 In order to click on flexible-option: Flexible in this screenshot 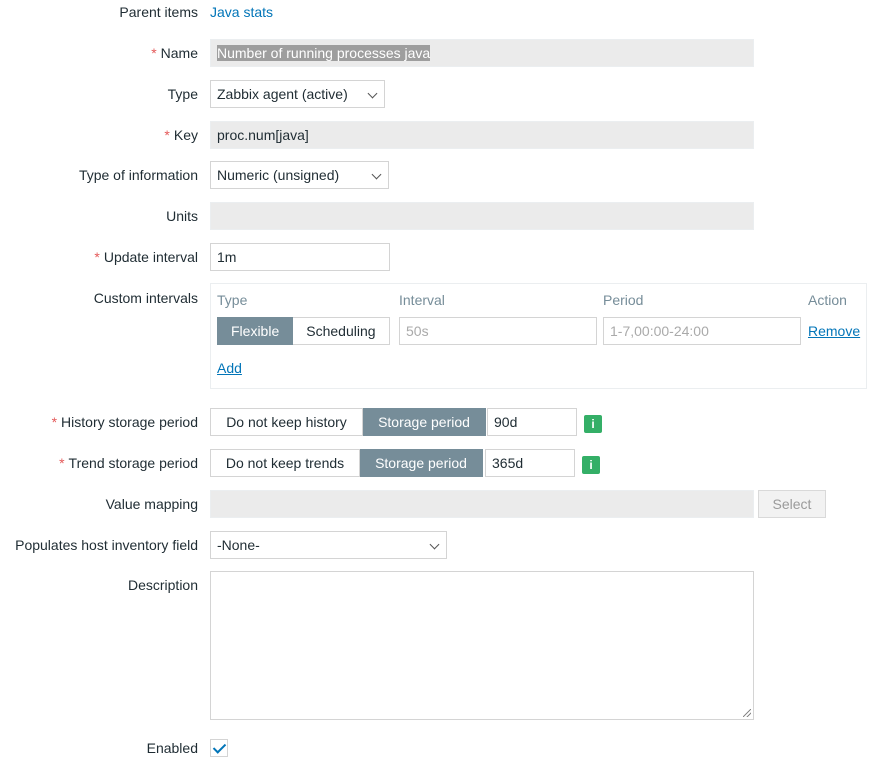, I will do `click(255, 331)`.